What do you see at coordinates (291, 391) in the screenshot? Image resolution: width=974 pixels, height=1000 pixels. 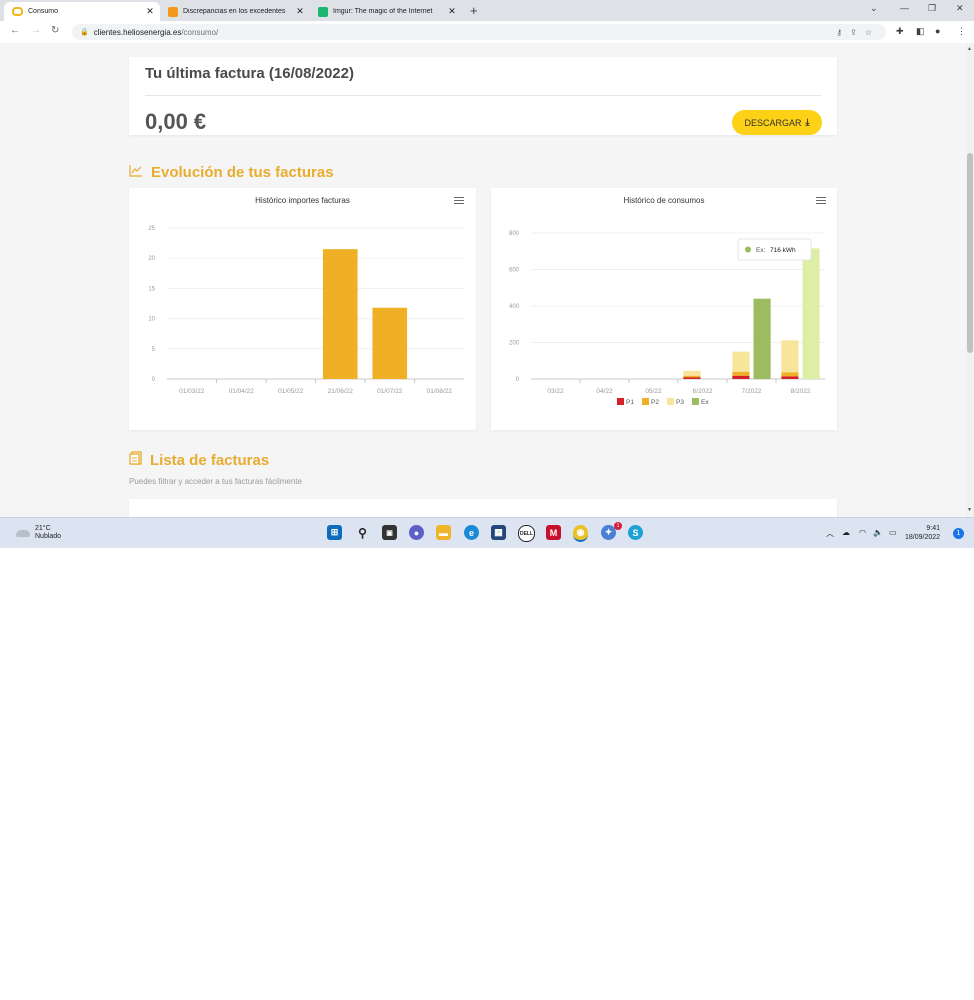 I see `x-tick-label: 01/05/22` at bounding box center [291, 391].